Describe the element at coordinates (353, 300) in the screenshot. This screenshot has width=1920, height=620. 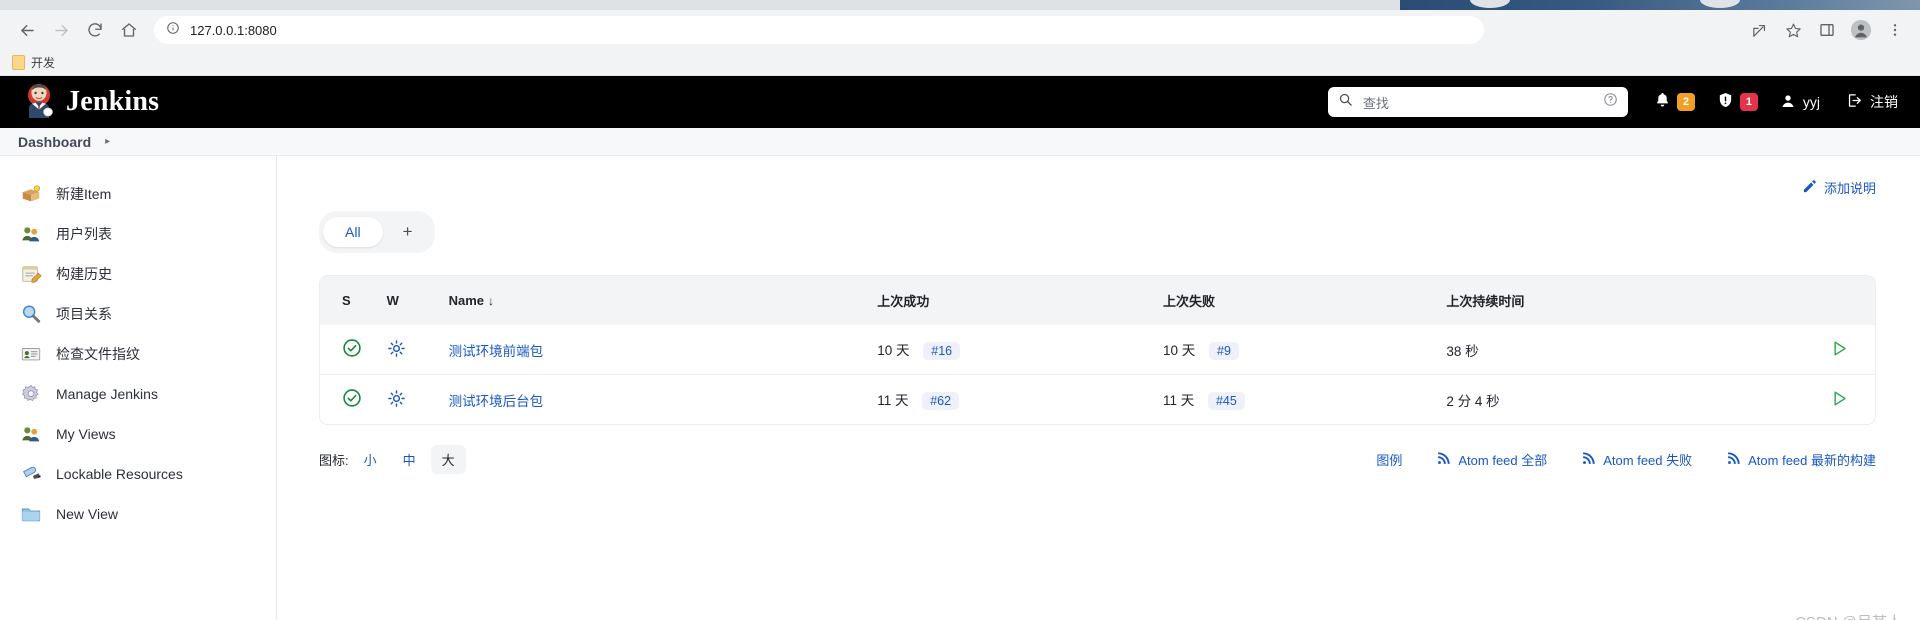
I see `header-status: S` at that location.